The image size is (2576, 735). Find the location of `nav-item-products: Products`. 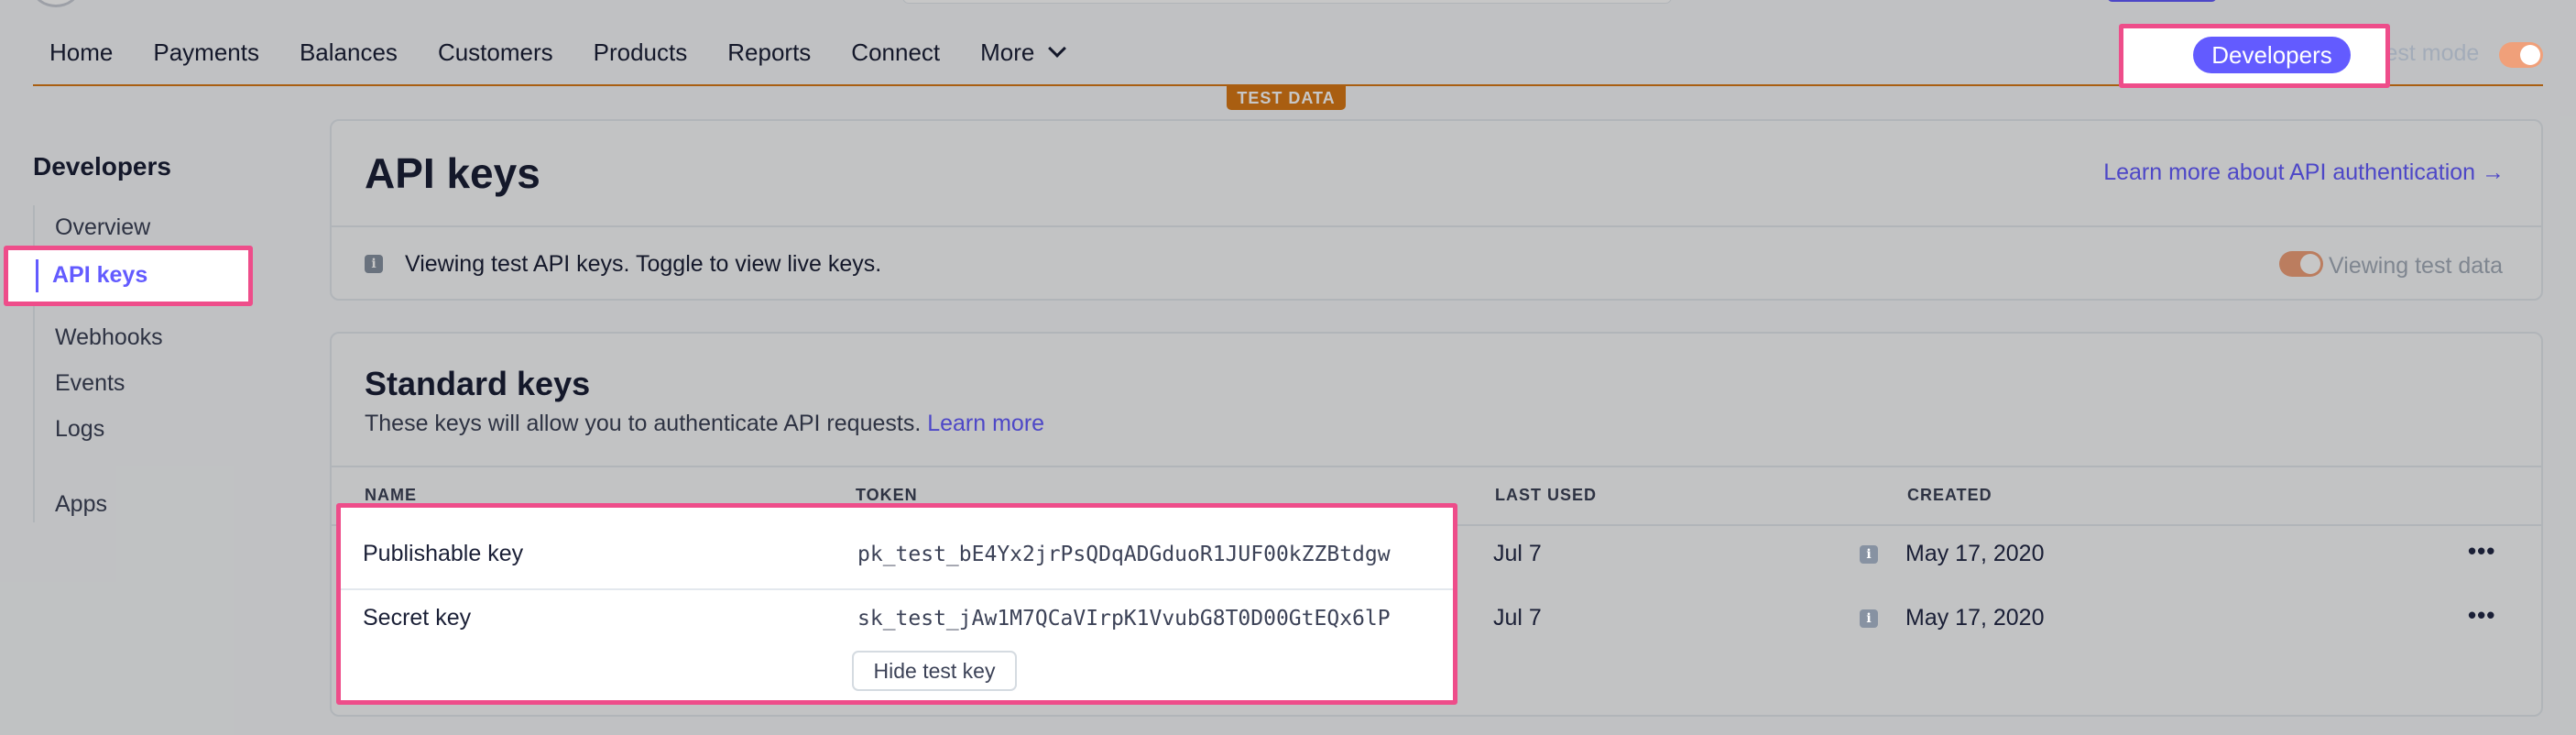

nav-item-products: Products is located at coordinates (641, 53).